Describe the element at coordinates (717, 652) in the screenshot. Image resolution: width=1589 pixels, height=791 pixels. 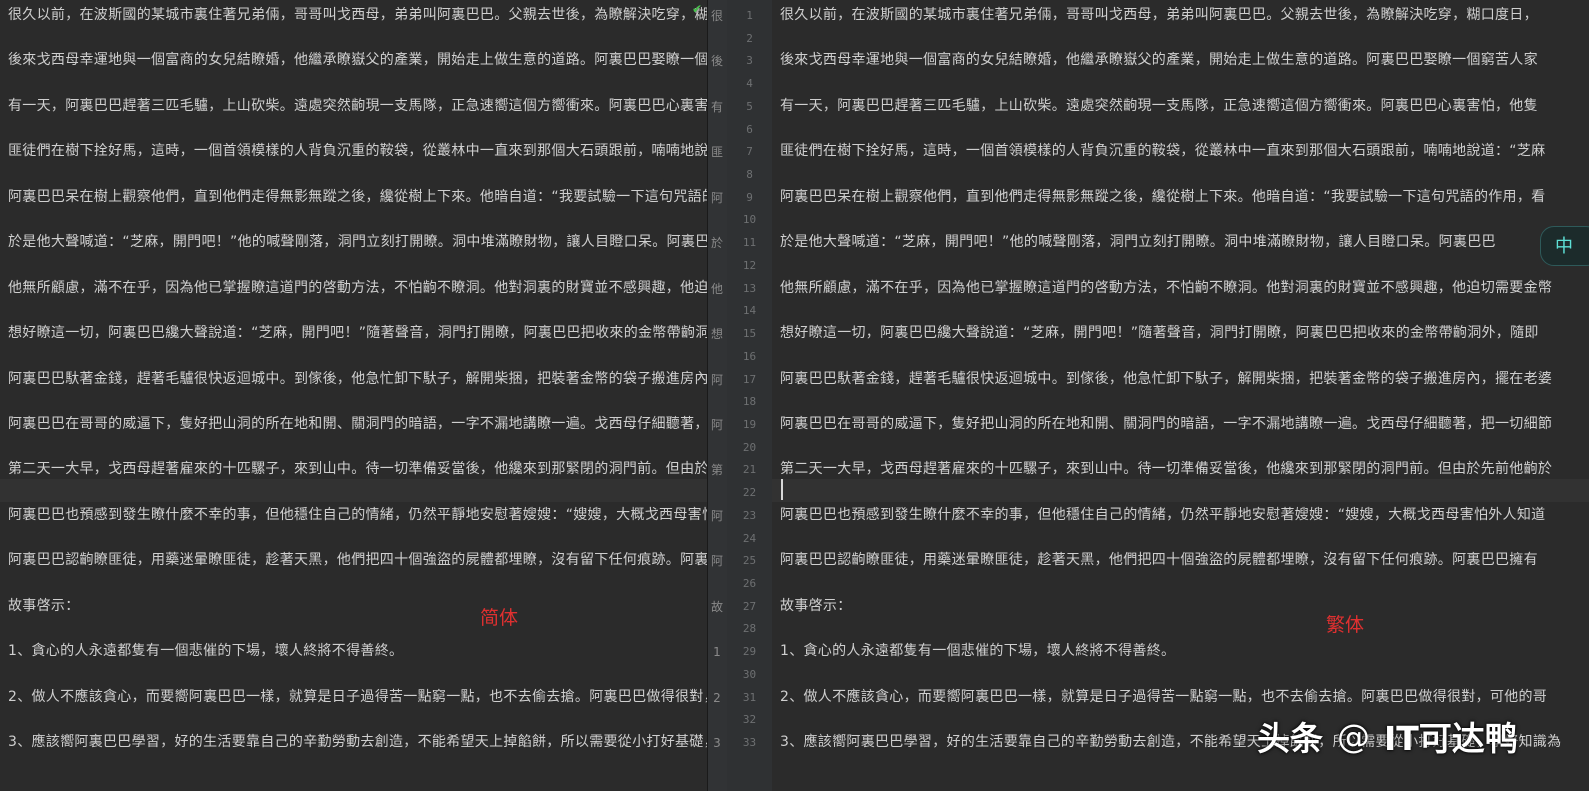
I see `gutter-char: 1` at that location.